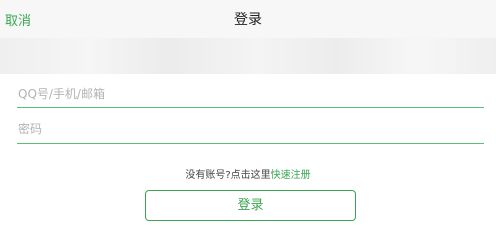  I want to click on account-input, so click(250, 94).